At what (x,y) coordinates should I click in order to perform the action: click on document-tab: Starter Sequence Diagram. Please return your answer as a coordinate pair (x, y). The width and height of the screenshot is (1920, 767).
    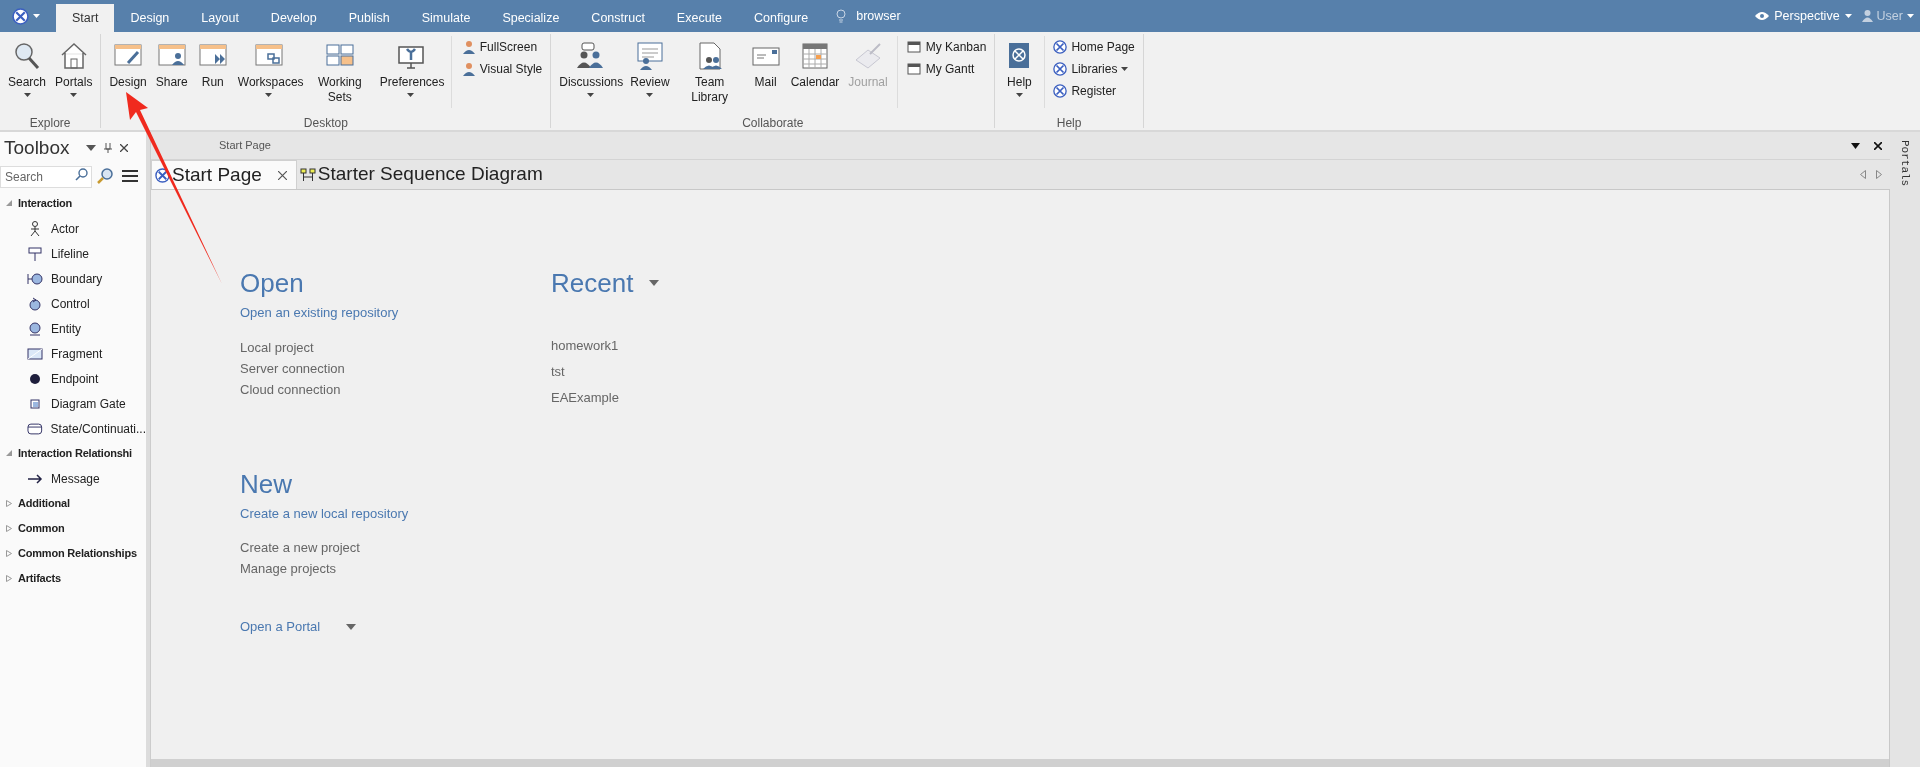
    Looking at the image, I should click on (421, 174).